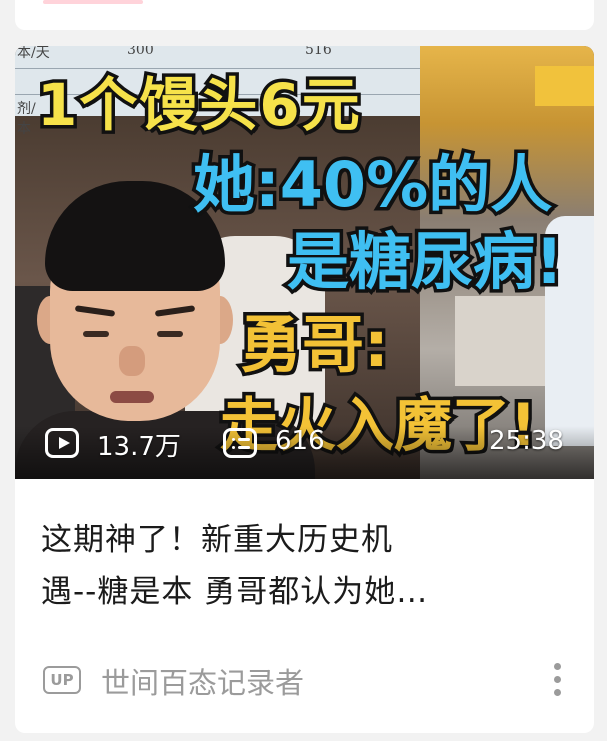  I want to click on presenter-mouth, so click(132, 397).